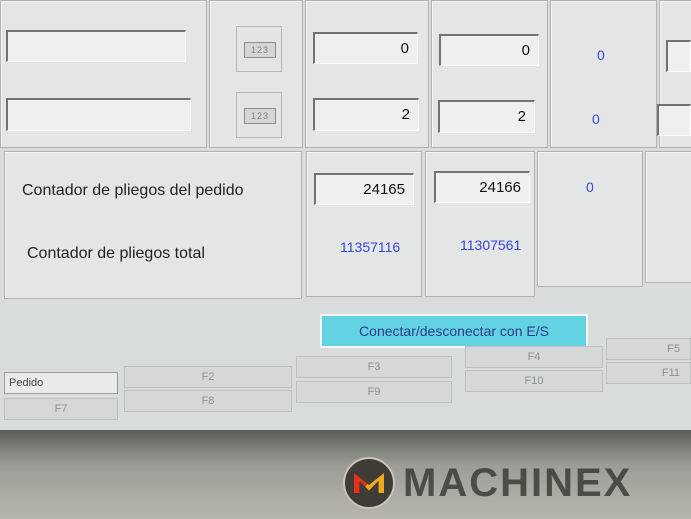  What do you see at coordinates (96, 46) in the screenshot?
I see `row1-name-field` at bounding box center [96, 46].